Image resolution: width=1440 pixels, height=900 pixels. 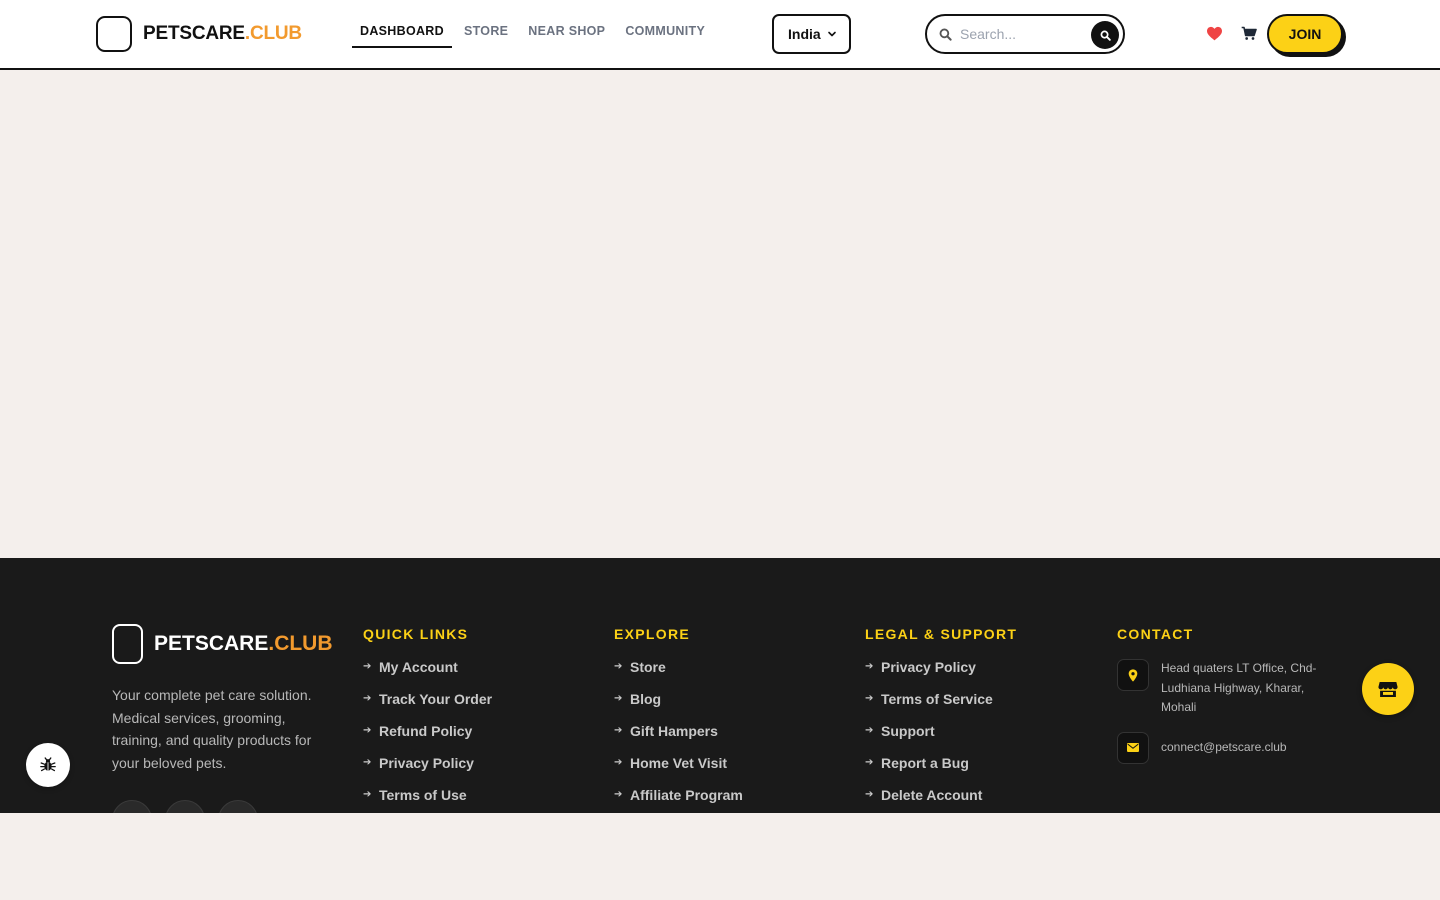 What do you see at coordinates (678, 800) in the screenshot?
I see `footer-link: ➔ Affiliate Program` at bounding box center [678, 800].